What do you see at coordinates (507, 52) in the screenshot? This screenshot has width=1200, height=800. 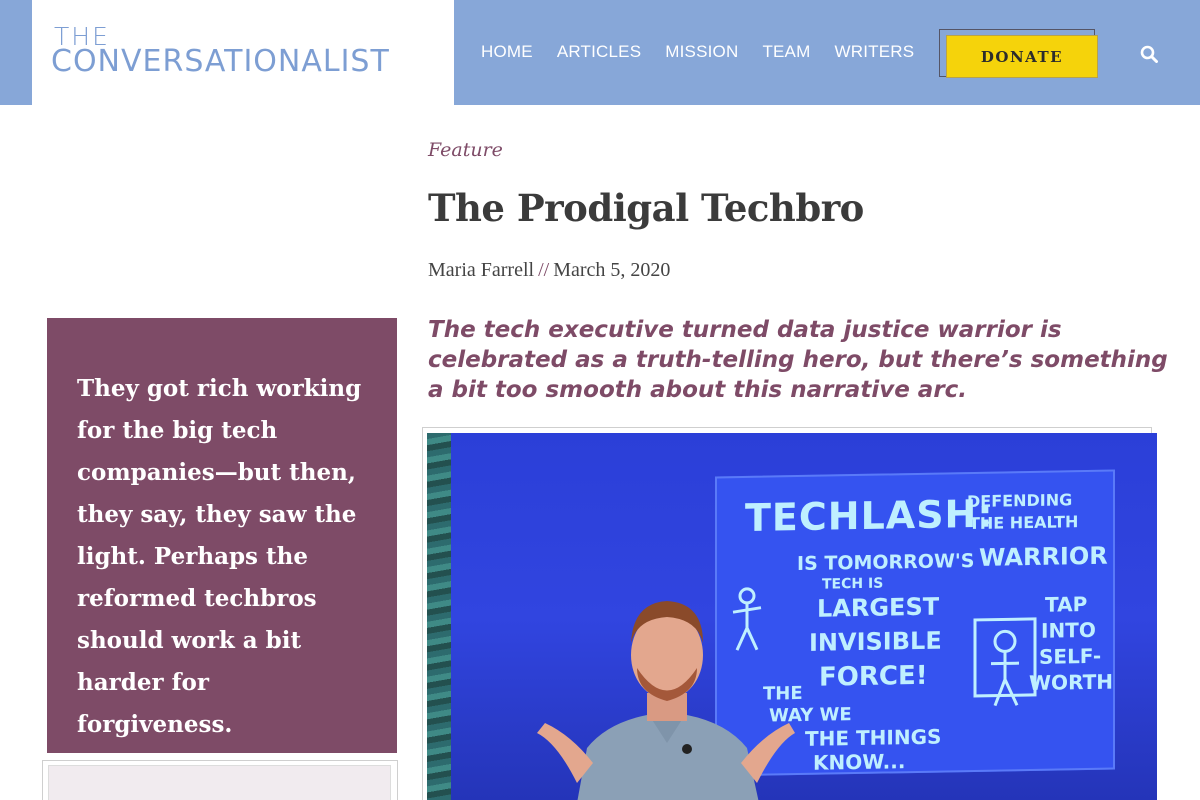 I see `nav-home: HOME` at bounding box center [507, 52].